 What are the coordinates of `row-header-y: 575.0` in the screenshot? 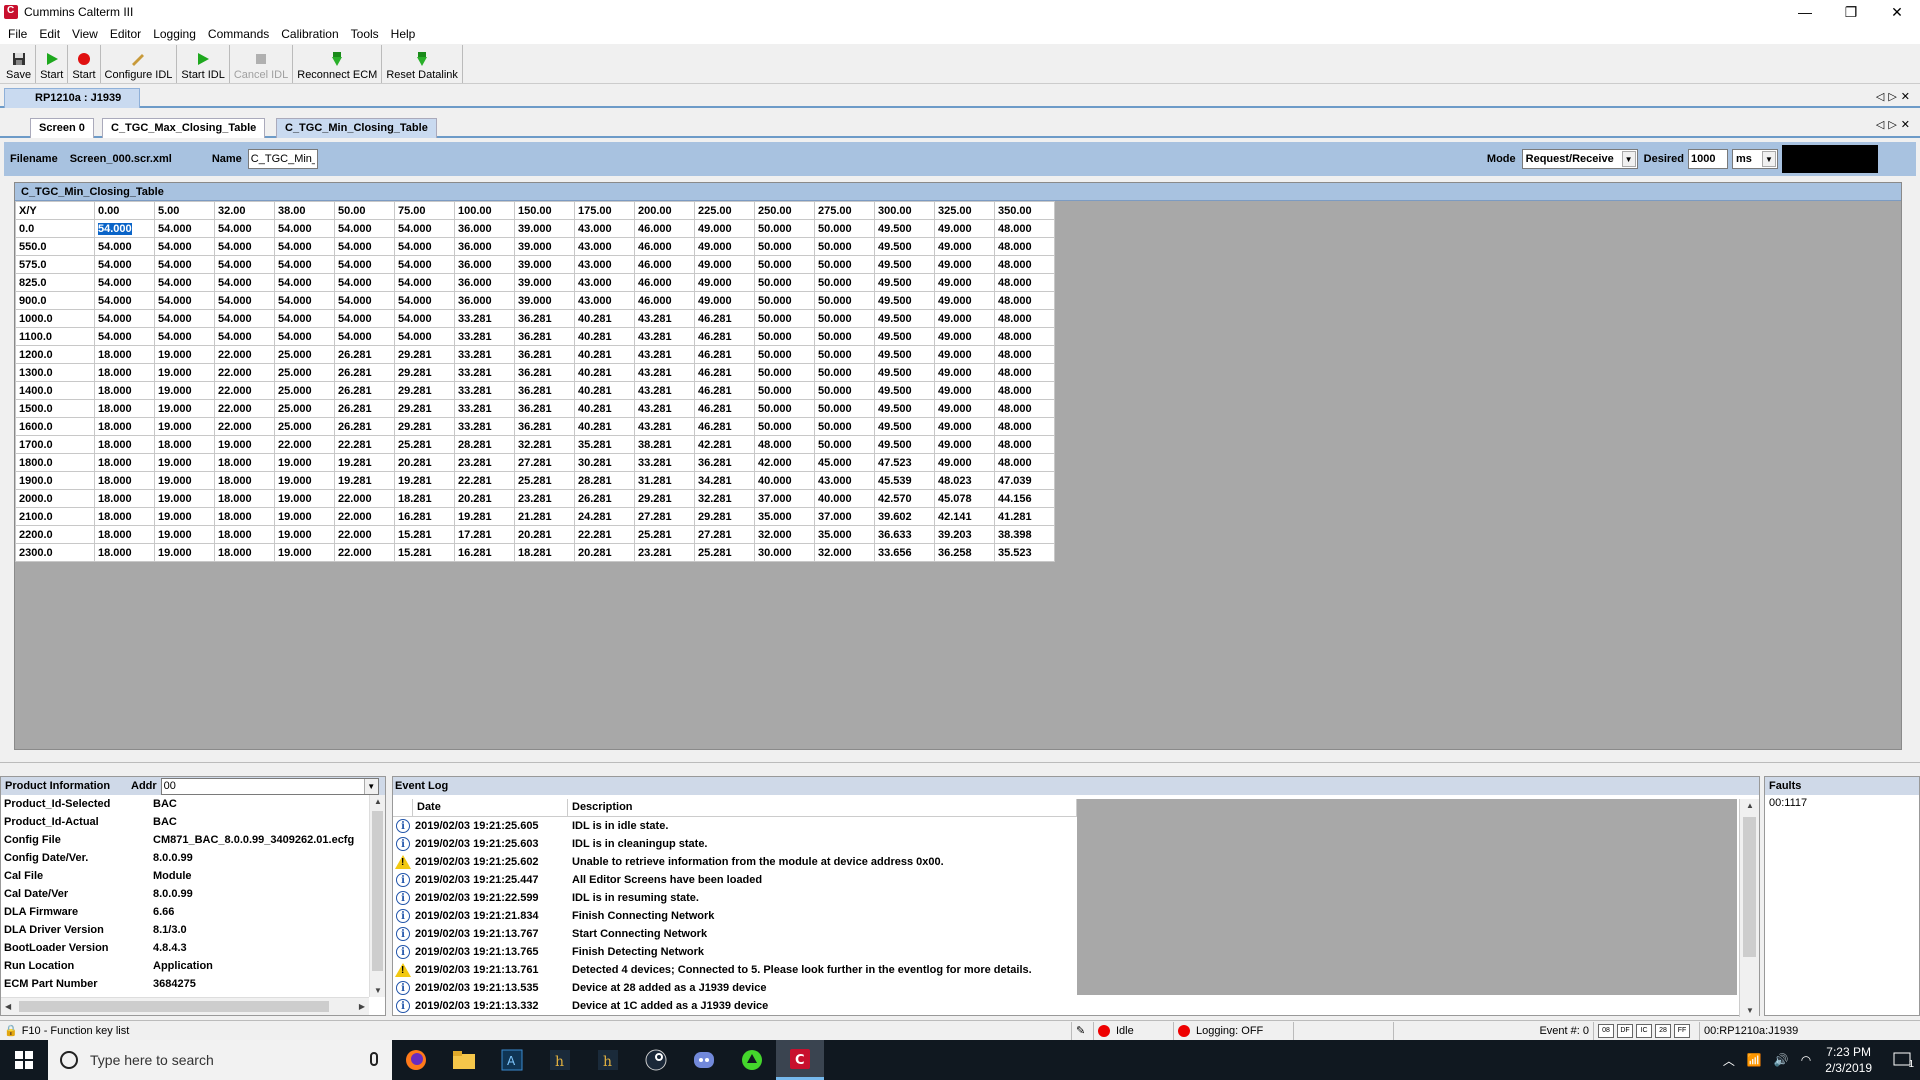 It's located at (55, 264).